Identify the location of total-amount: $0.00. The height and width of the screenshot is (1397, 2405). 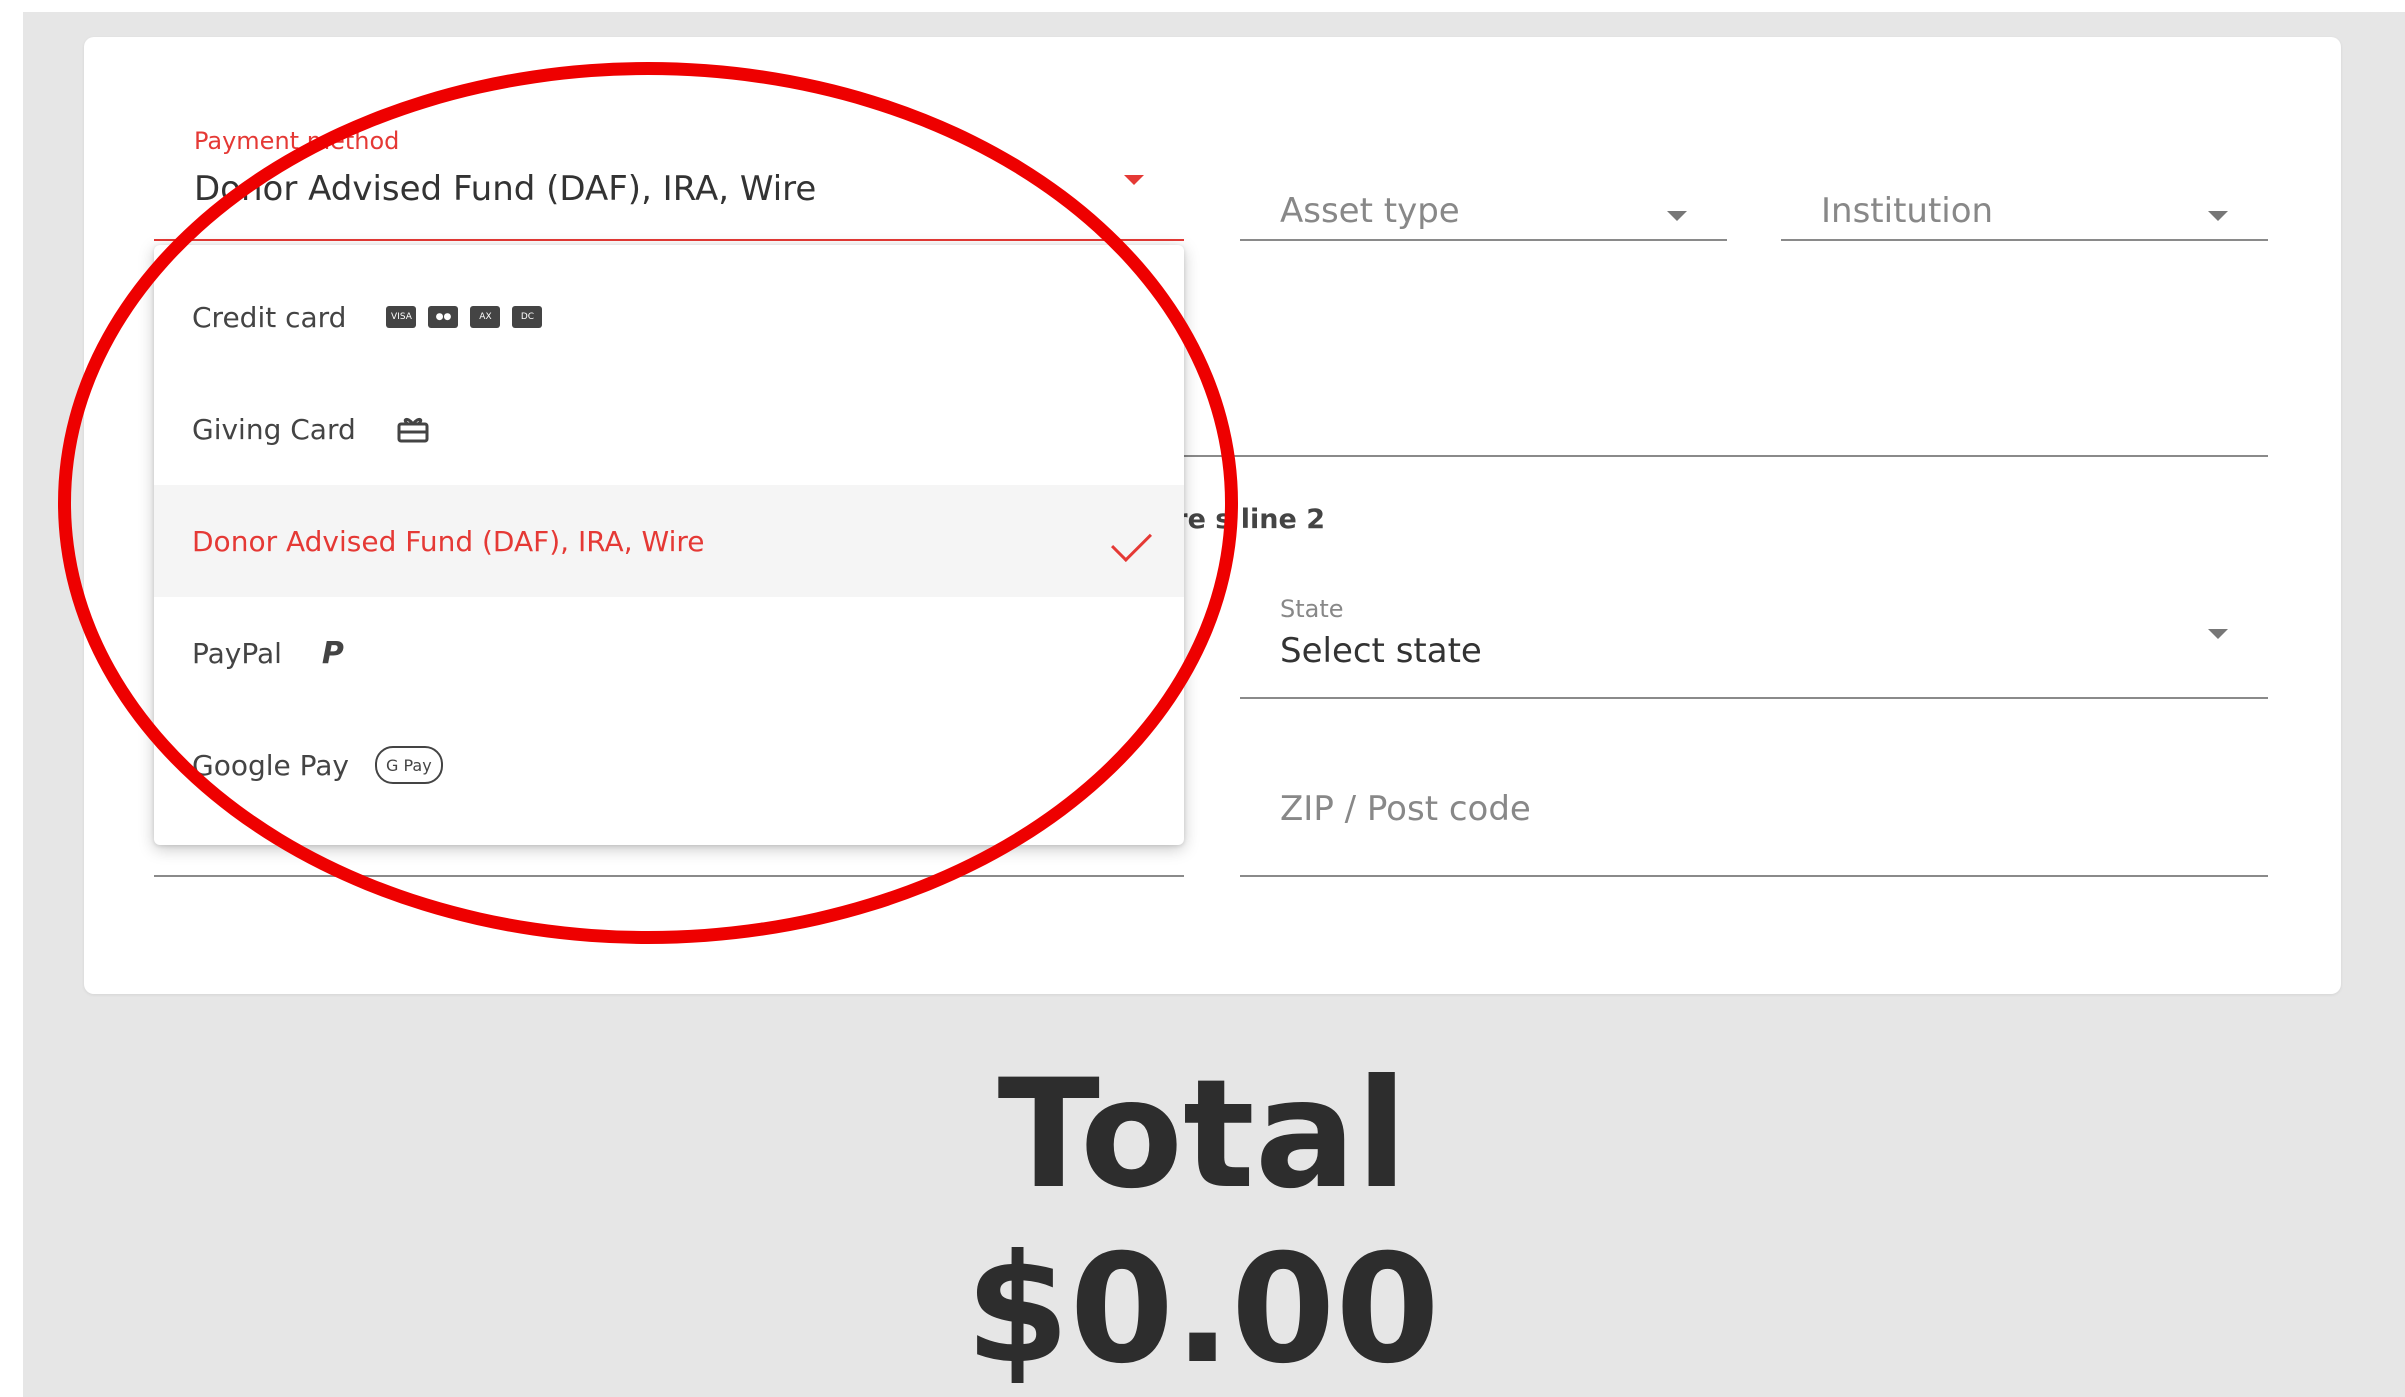
(1202, 1310).